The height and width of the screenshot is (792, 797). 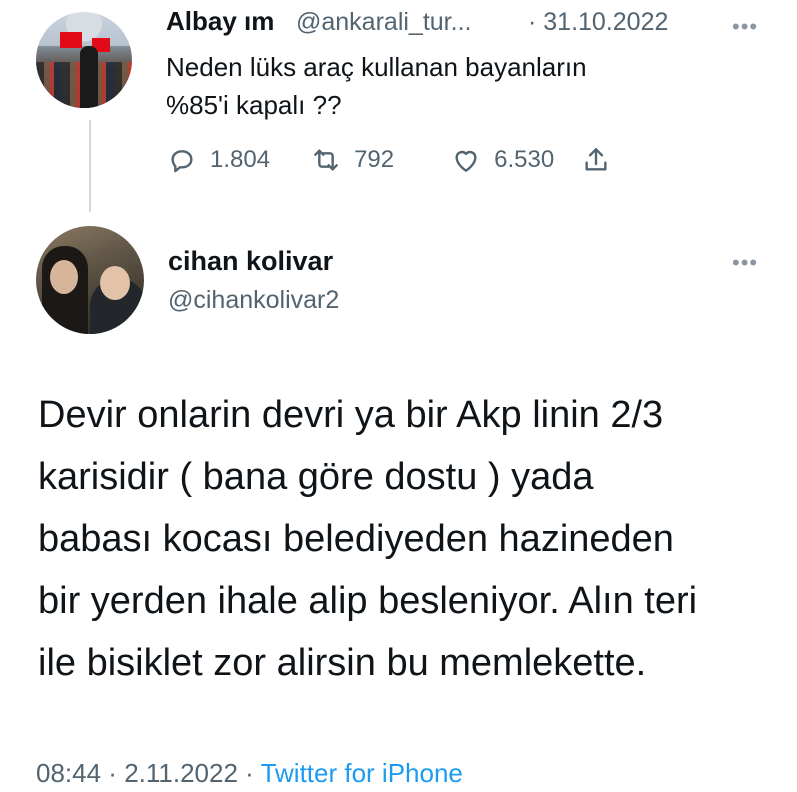 I want to click on retweet-count: 792, so click(x=374, y=159).